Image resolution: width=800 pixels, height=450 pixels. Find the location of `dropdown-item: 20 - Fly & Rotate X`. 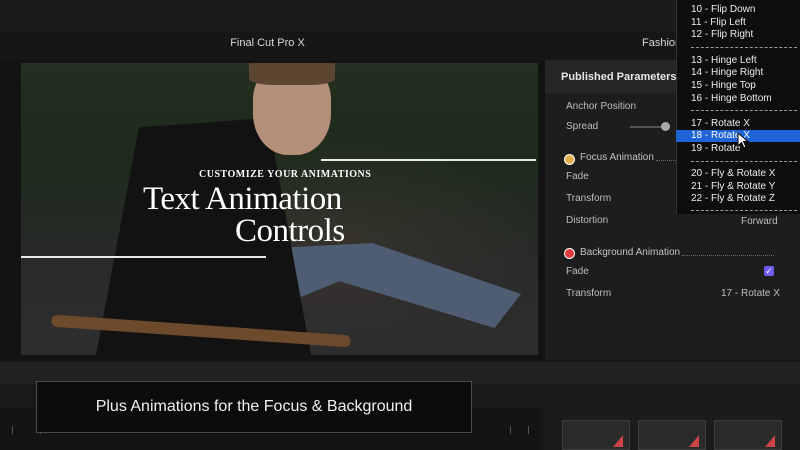

dropdown-item: 20 - Fly & Rotate X is located at coordinates (738, 174).